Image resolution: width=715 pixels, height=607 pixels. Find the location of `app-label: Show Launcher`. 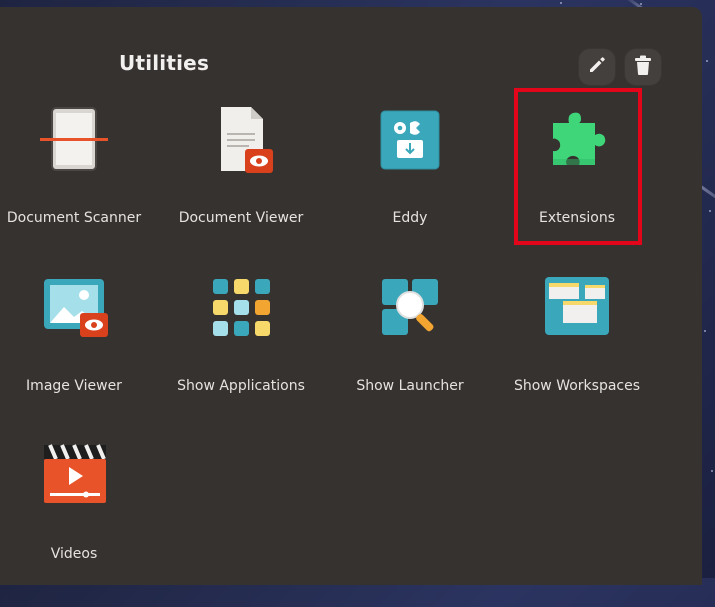

app-label: Show Launcher is located at coordinates (410, 386).